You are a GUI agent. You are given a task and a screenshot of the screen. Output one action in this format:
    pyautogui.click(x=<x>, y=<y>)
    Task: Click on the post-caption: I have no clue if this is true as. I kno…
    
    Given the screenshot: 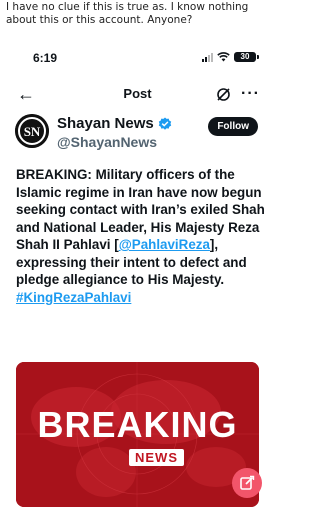 What is the action you would take?
    pyautogui.click(x=127, y=13)
    